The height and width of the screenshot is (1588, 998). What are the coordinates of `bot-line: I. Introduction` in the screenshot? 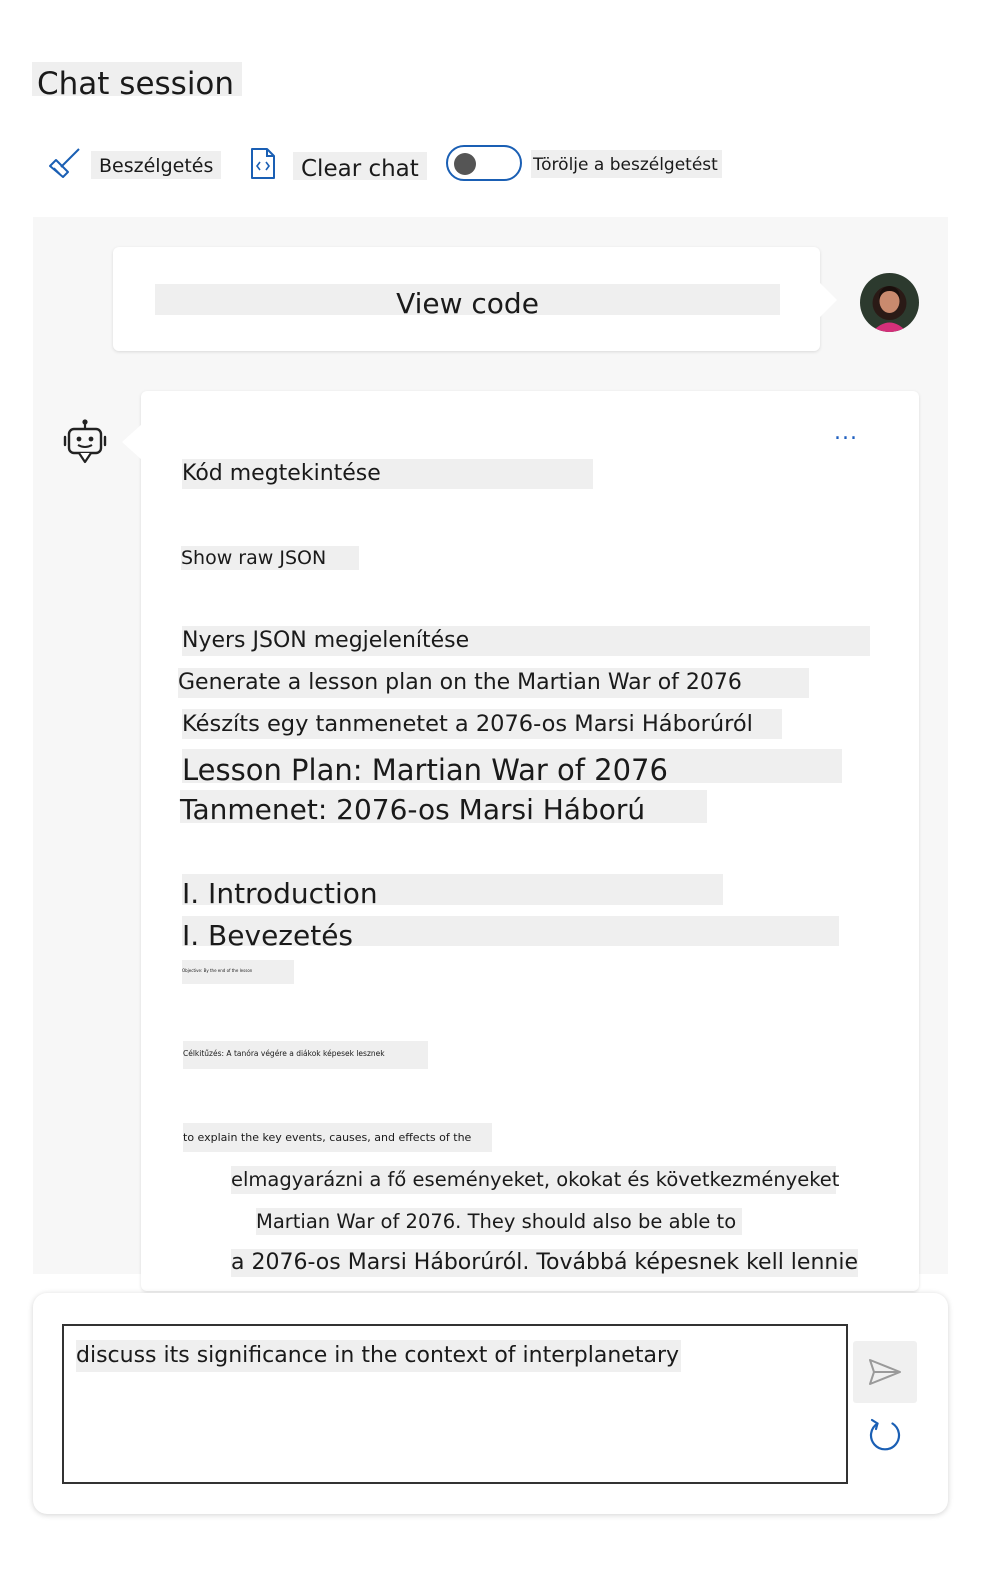 It's located at (452, 892).